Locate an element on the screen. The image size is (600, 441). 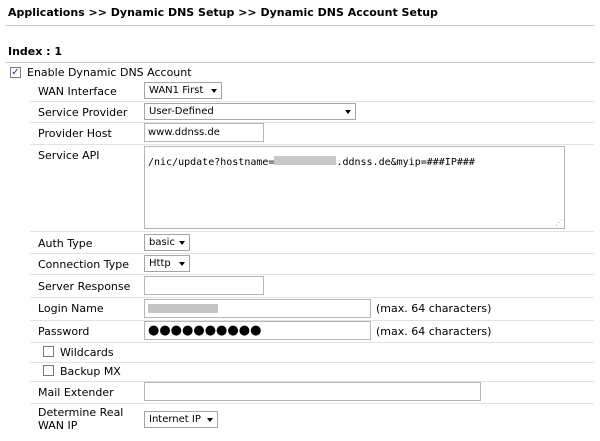
provider-host-input: www.ddnss.de is located at coordinates (204, 132).